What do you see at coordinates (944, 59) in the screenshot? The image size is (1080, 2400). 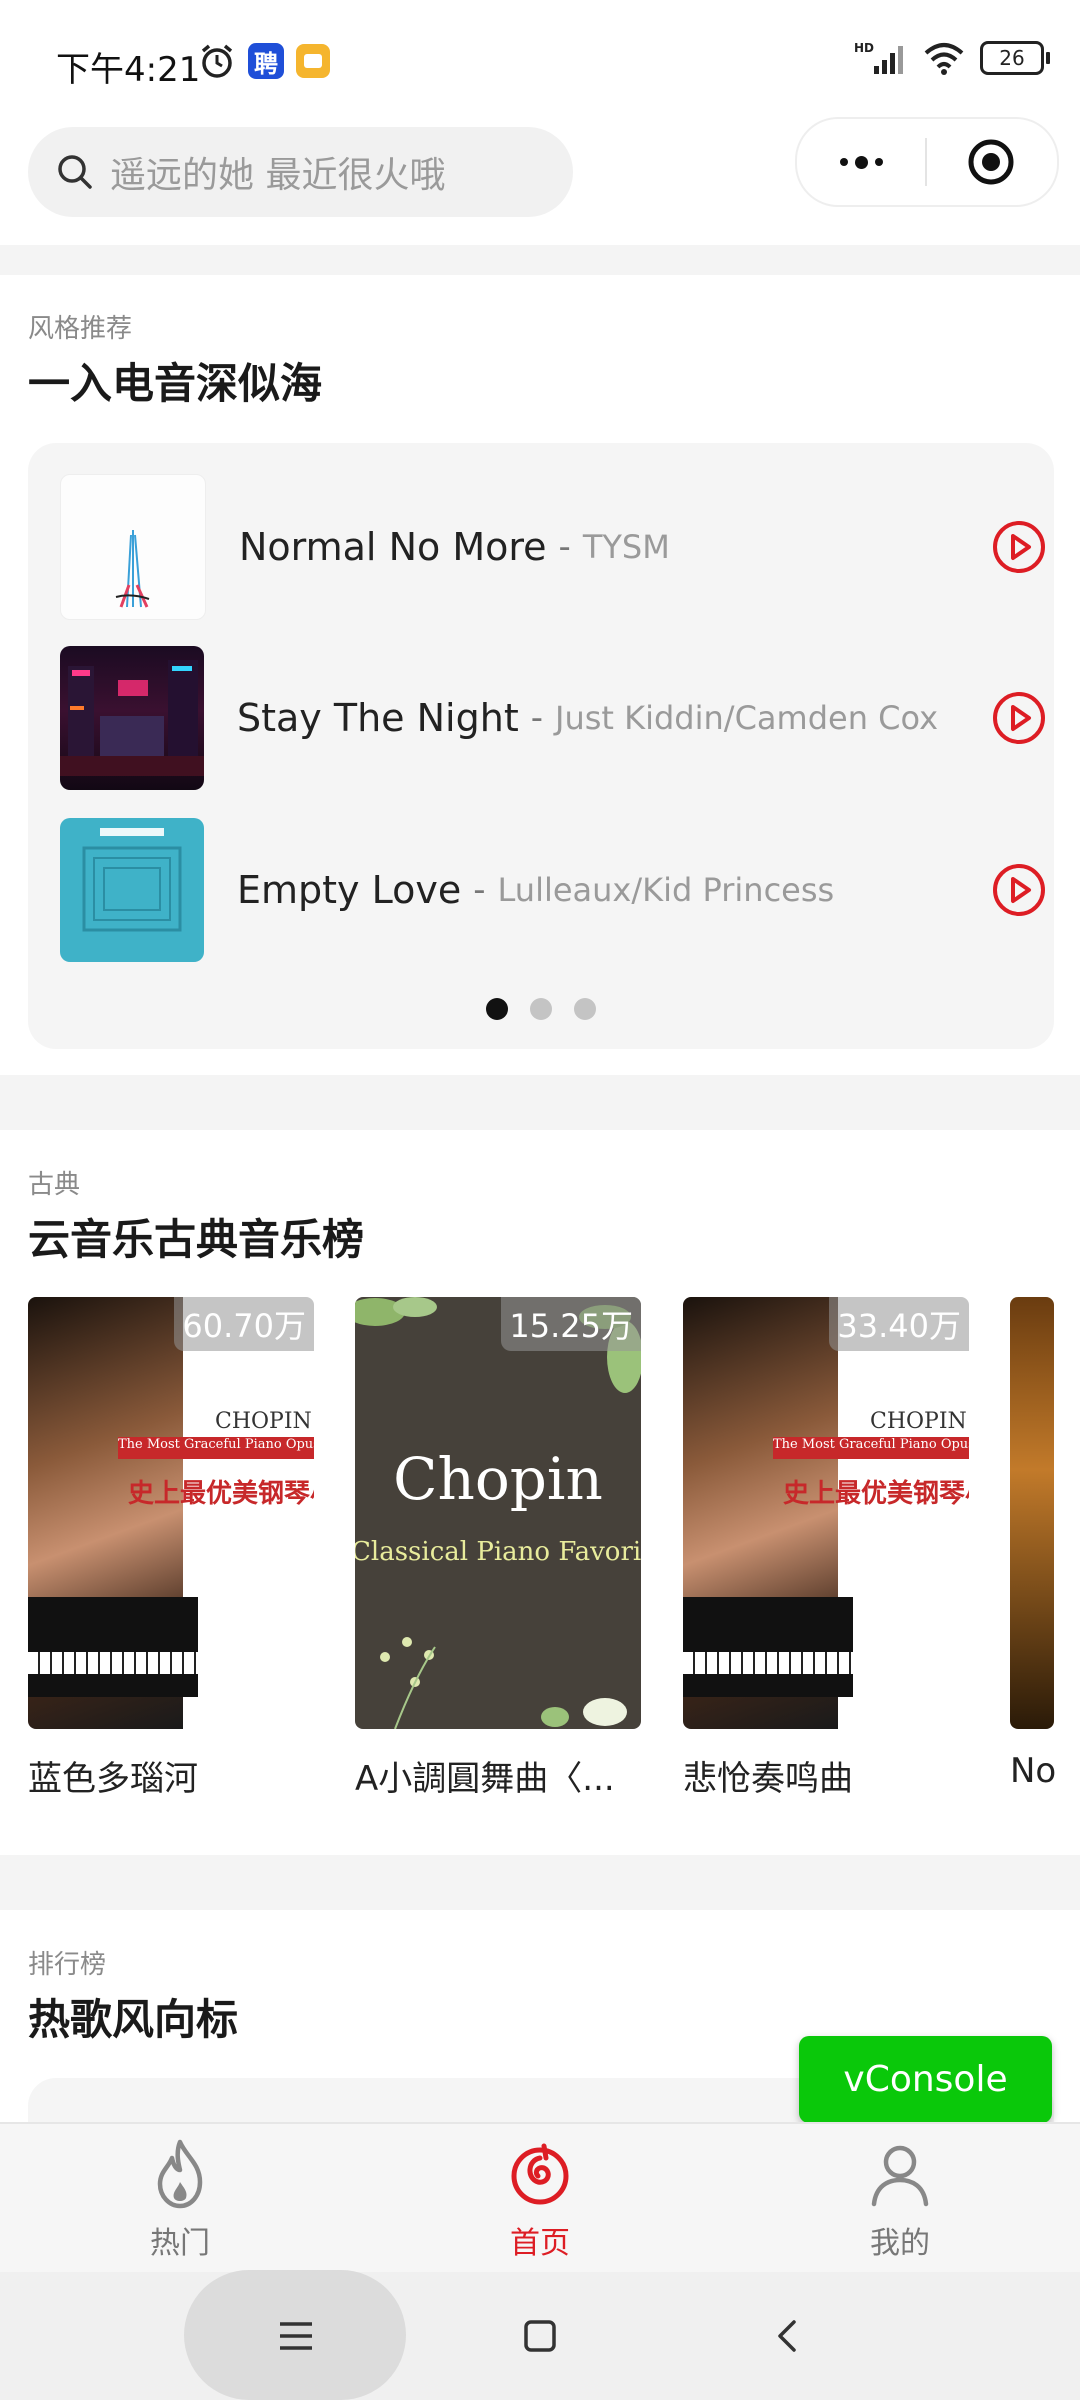 I see `wifi-icon` at bounding box center [944, 59].